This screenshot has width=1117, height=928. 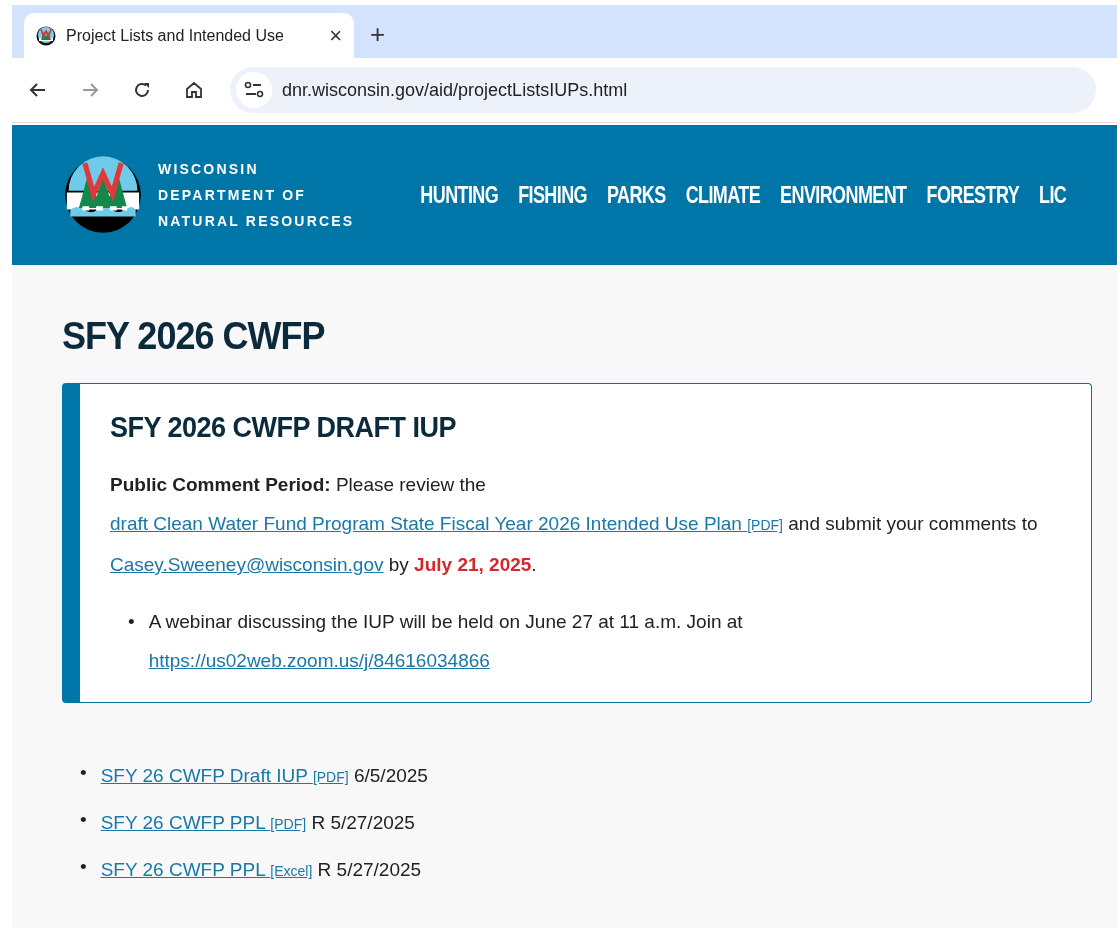 I want to click on nav-link: FORESTRY, so click(x=973, y=195).